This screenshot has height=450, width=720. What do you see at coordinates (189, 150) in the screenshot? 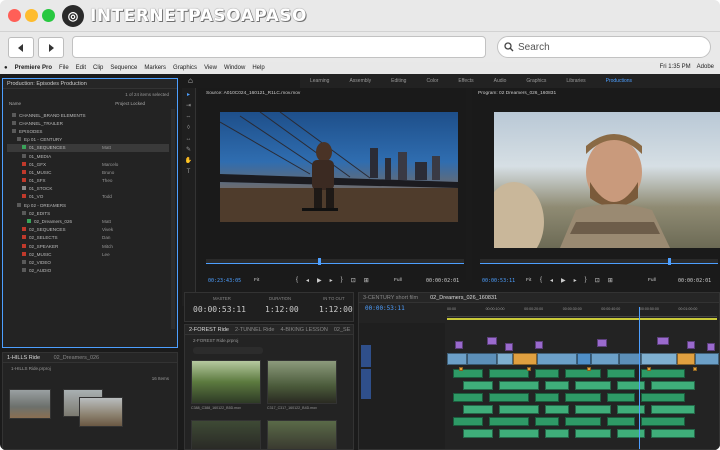
I see `pen-tool-icon: ✎` at bounding box center [189, 150].